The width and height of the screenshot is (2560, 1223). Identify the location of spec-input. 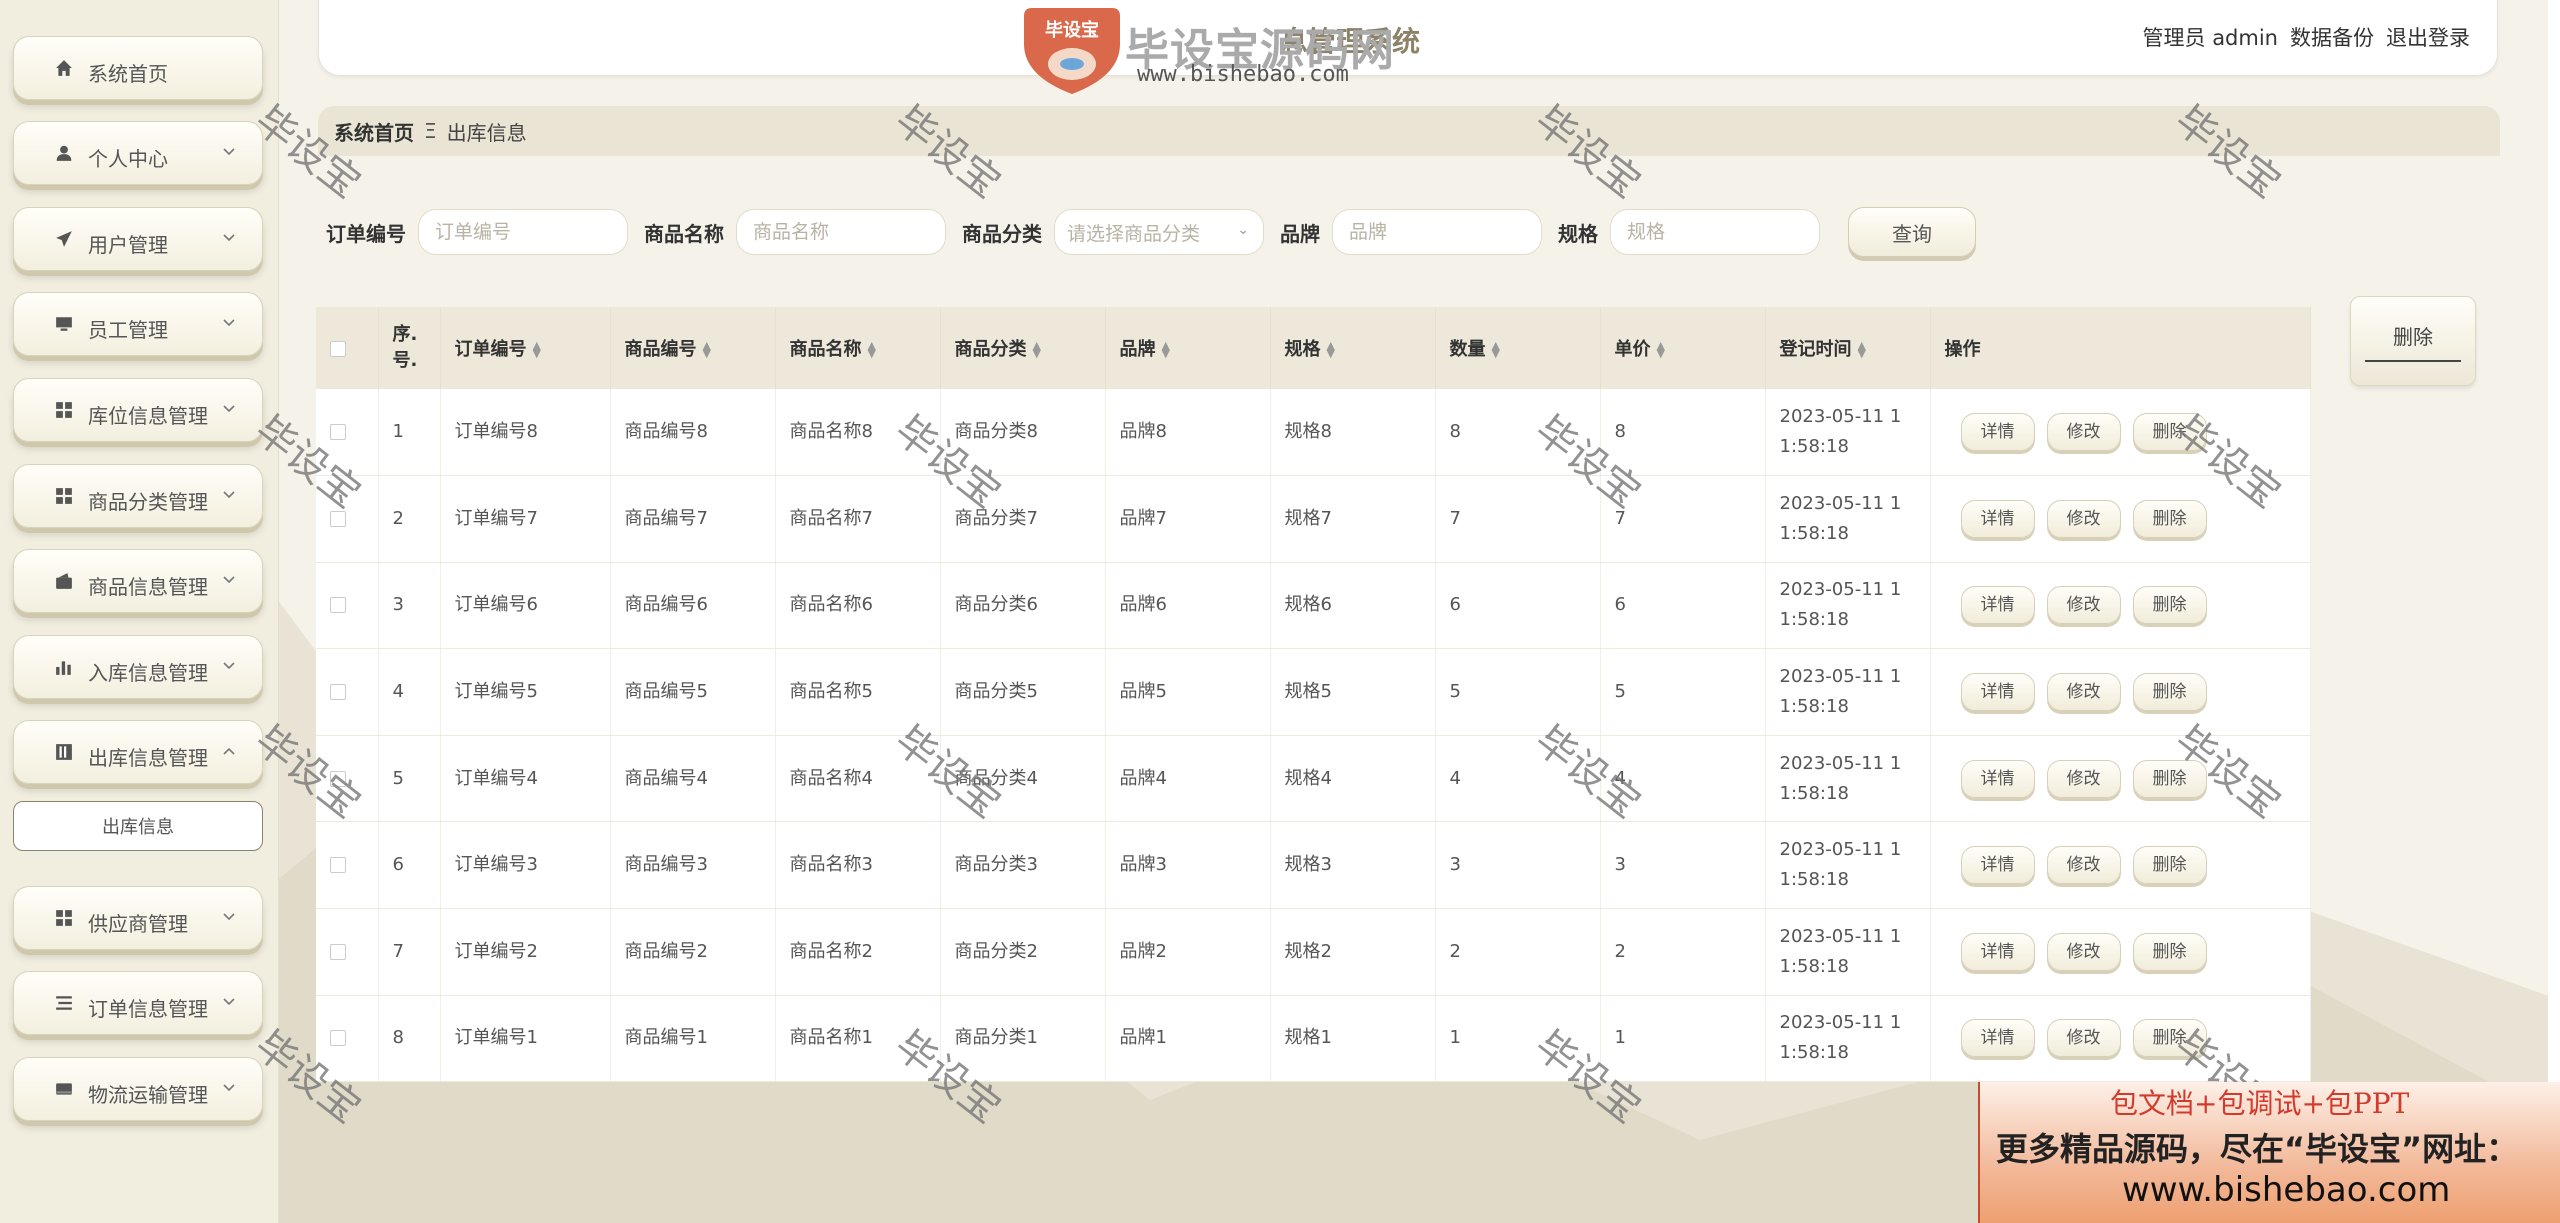
(1715, 232).